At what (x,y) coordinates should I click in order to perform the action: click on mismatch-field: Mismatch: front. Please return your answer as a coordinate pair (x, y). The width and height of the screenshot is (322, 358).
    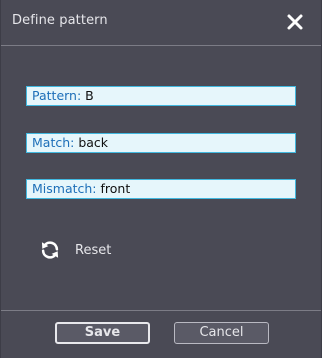
    Looking at the image, I should click on (161, 189).